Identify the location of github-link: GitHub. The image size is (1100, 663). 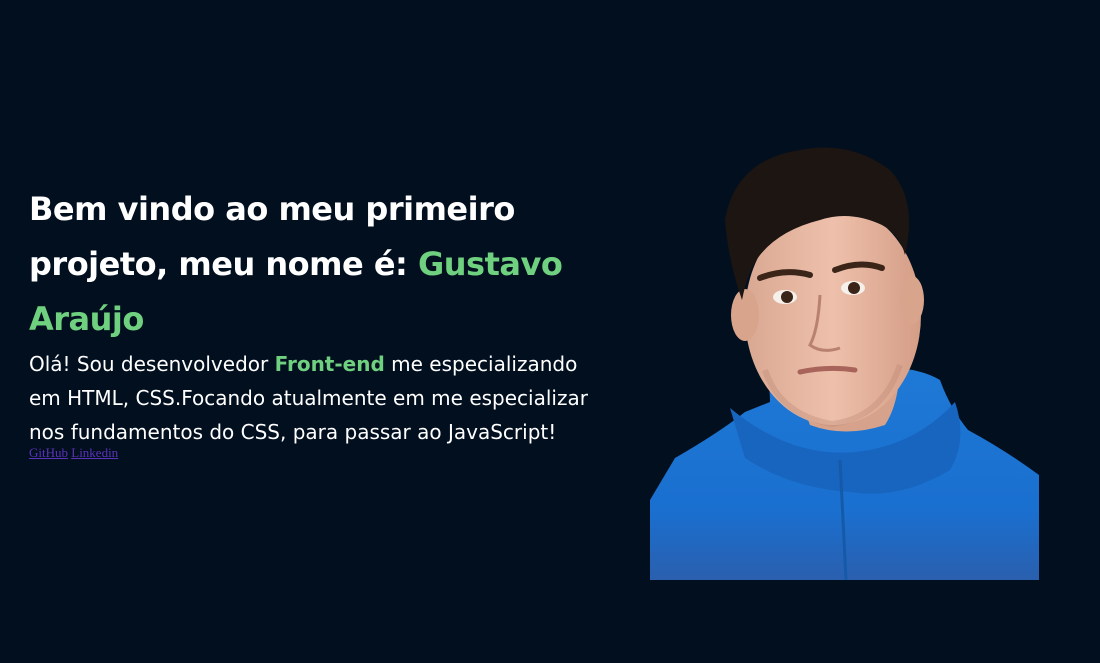
(48, 452).